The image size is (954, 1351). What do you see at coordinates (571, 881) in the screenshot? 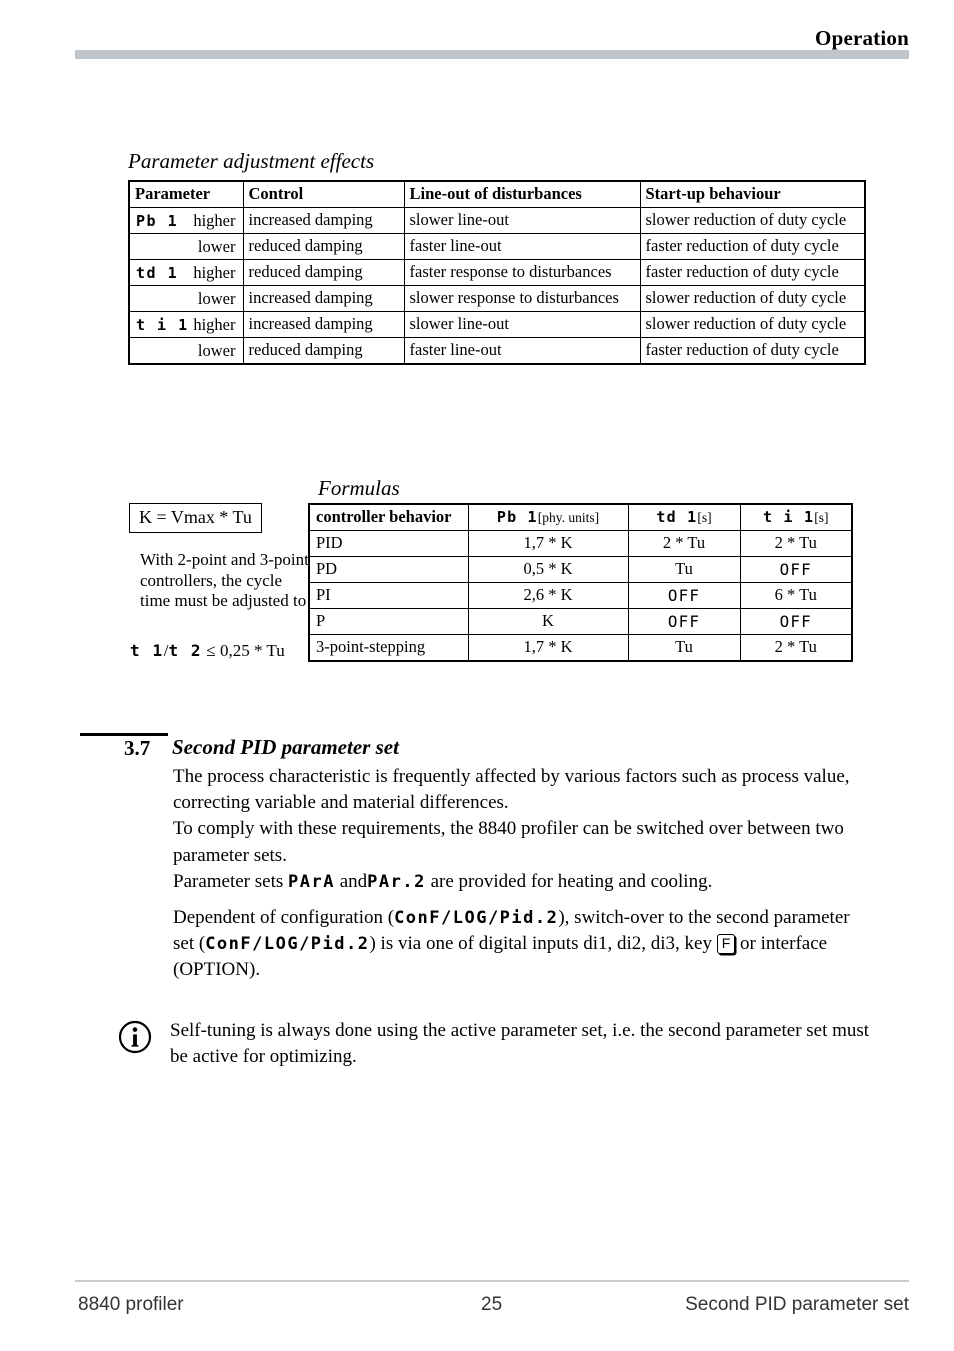
I see `paragraph-sentence-3-post: are provided for heating and cooling.` at bounding box center [571, 881].